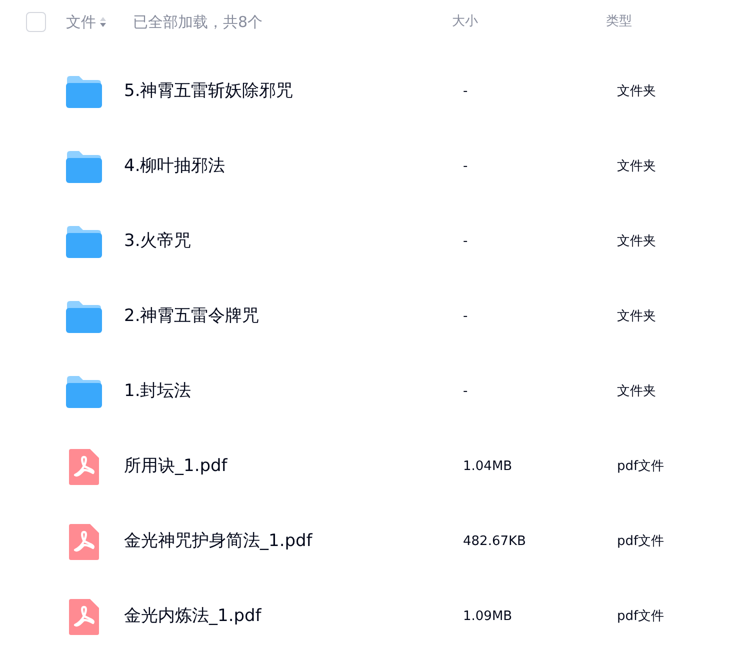 The height and width of the screenshot is (651, 750). I want to click on type-column-header: 类型, so click(619, 22).